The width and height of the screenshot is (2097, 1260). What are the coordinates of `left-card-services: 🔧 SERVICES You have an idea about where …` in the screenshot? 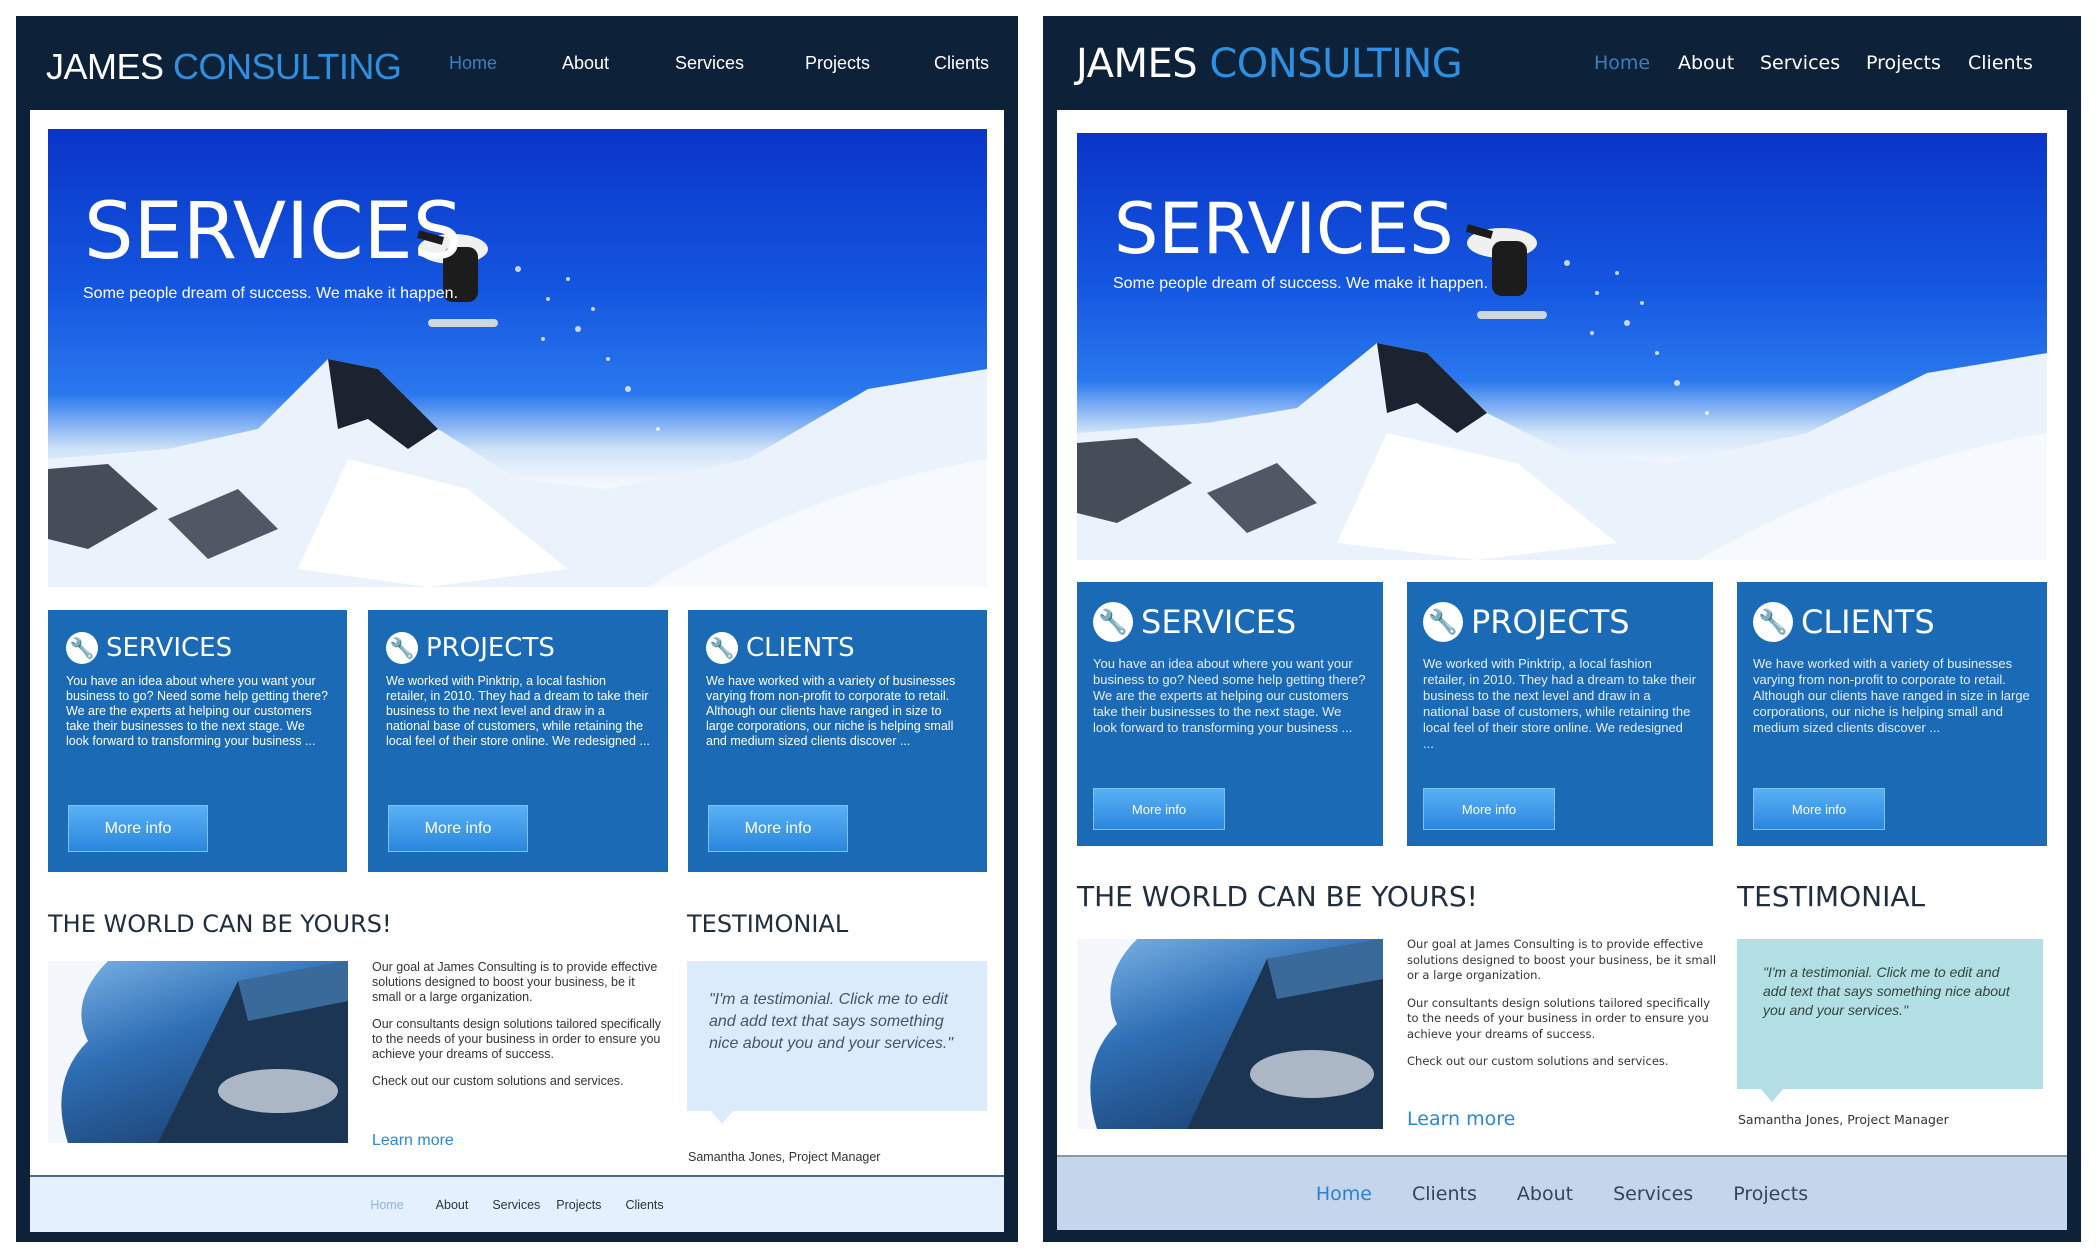 It's located at (197, 741).